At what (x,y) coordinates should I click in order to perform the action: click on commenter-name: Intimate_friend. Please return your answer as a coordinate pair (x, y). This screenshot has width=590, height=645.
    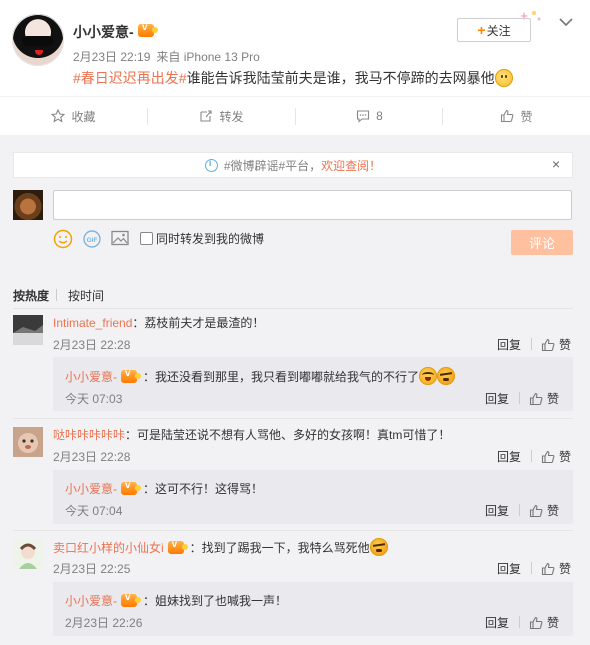
    Looking at the image, I should click on (92, 323).